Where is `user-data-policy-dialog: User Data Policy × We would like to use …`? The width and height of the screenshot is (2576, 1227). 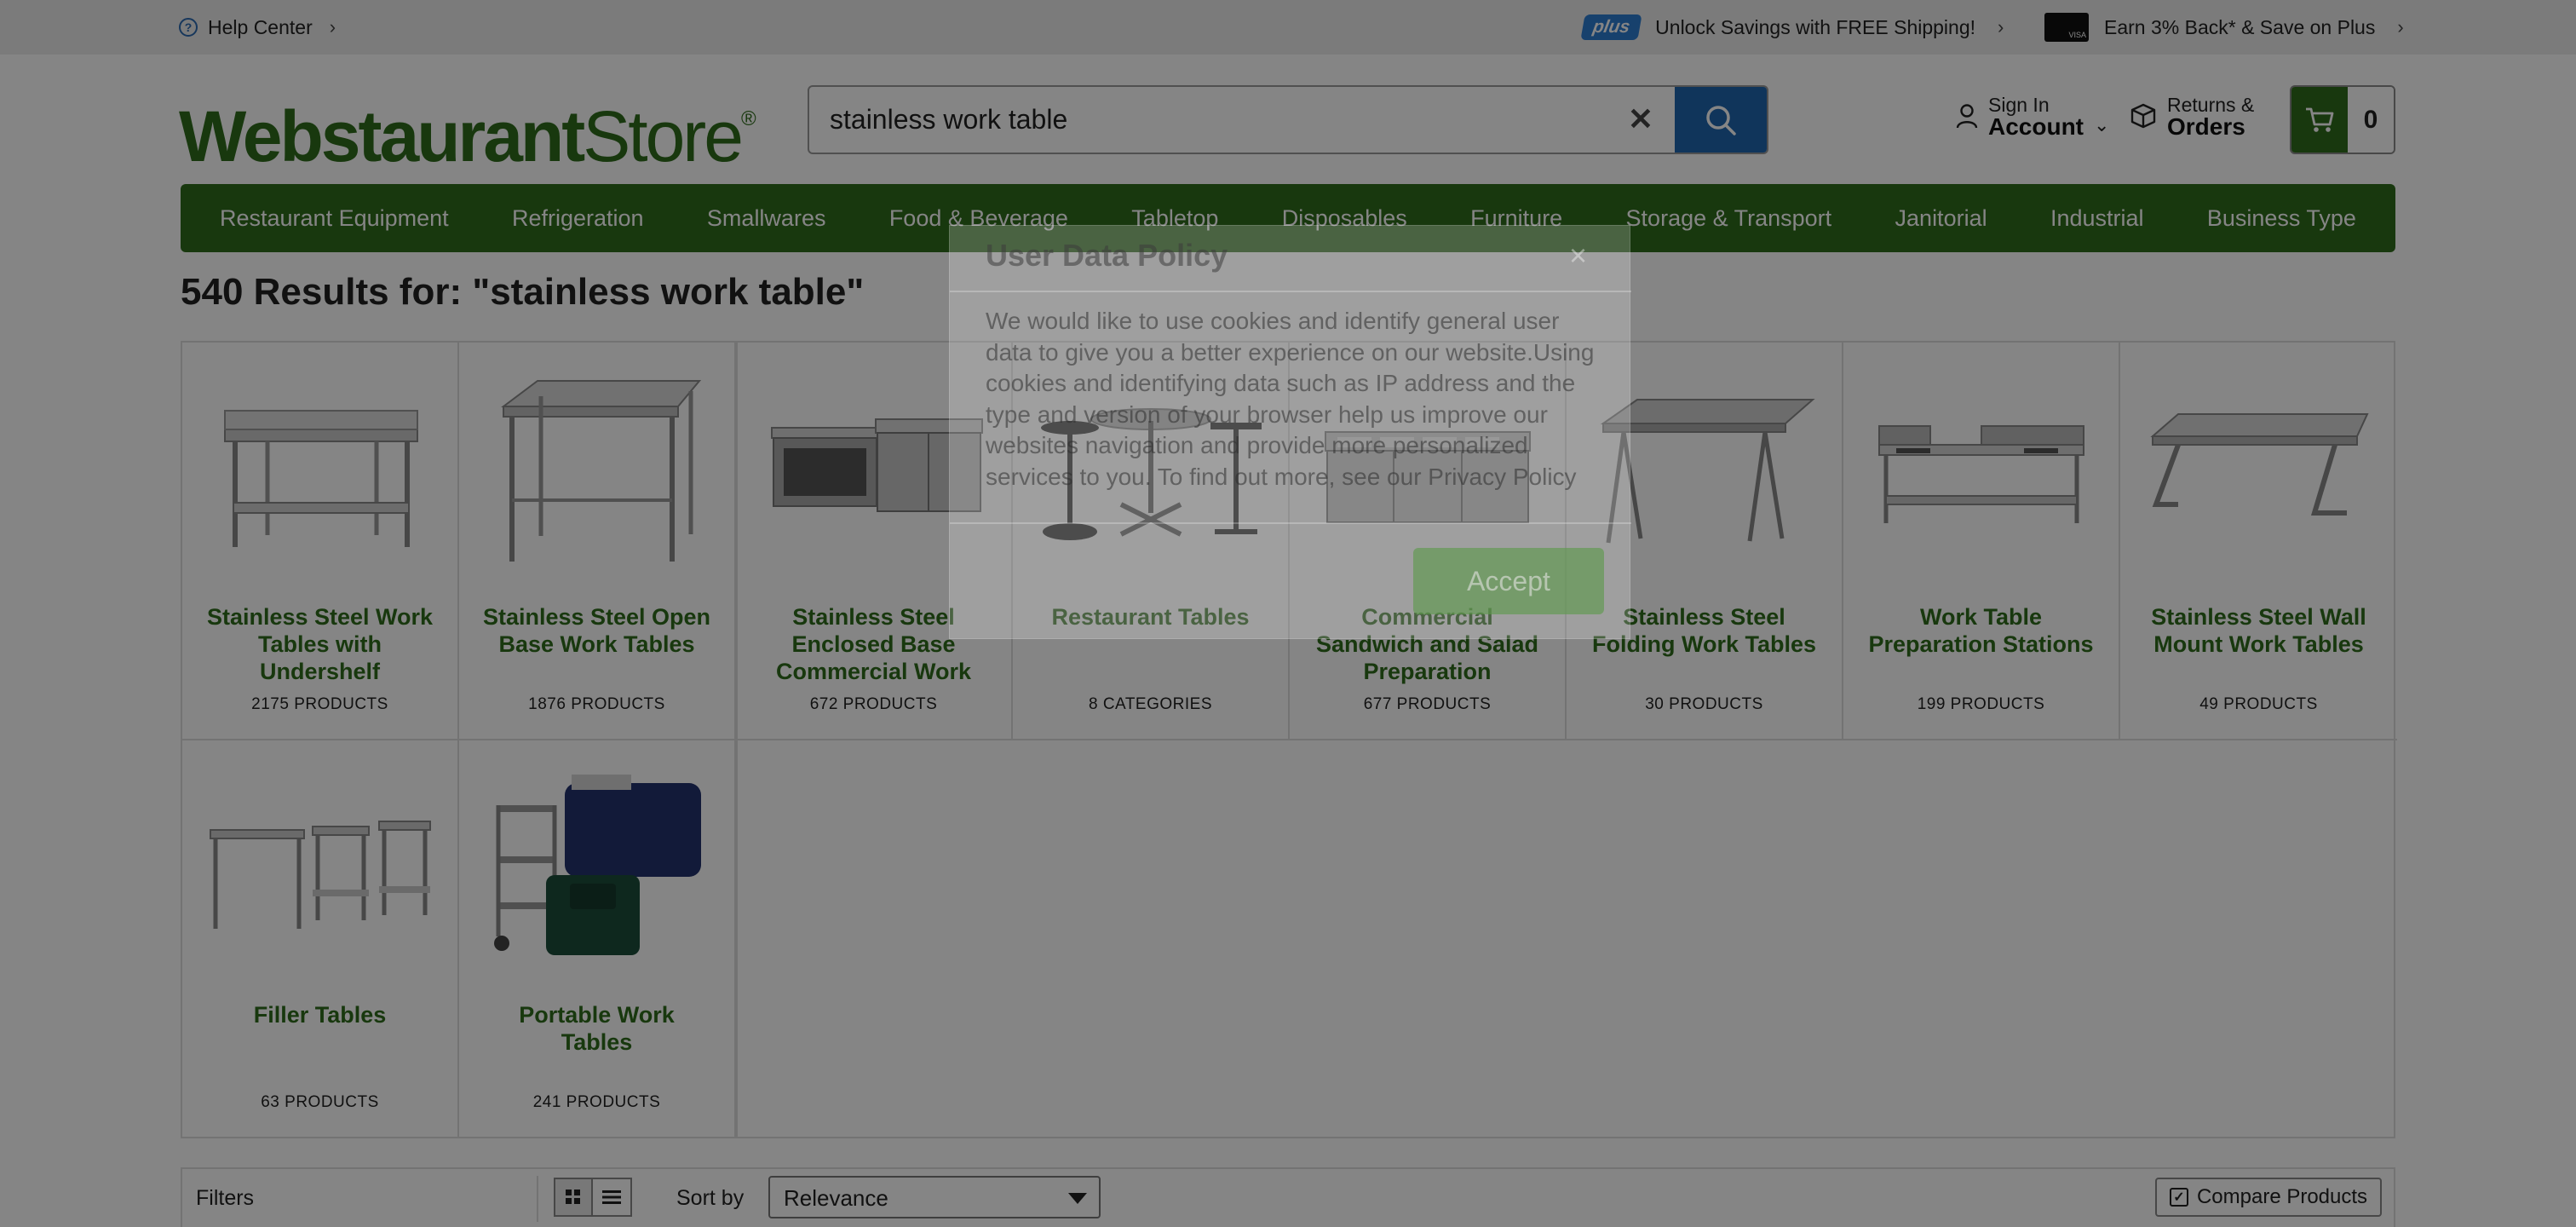 user-data-policy-dialog: User Data Policy × We would like to use … is located at coordinates (1290, 432).